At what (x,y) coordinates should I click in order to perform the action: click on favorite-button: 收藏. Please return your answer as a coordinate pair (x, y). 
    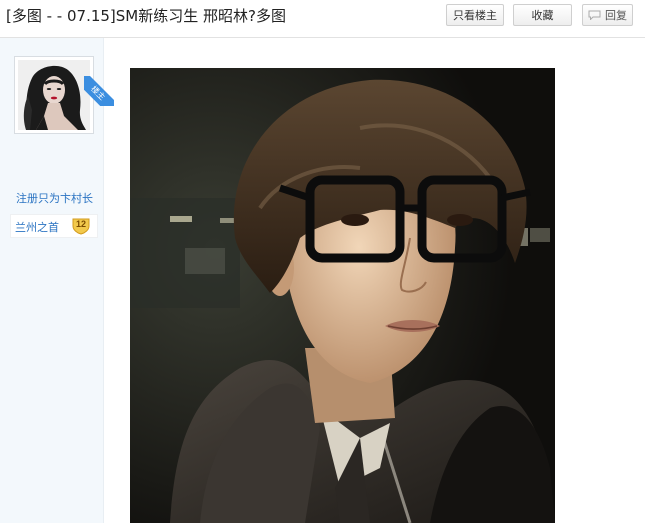
    Looking at the image, I should click on (542, 15).